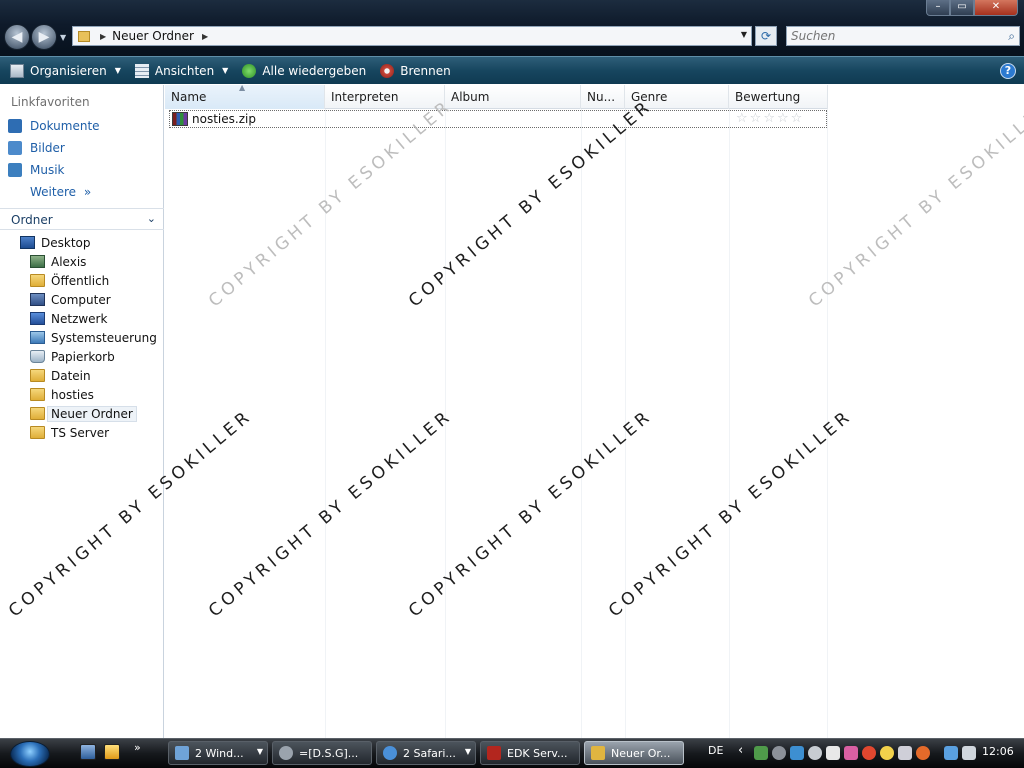  I want to click on recent-pages-dropdown: ▼, so click(63, 37).